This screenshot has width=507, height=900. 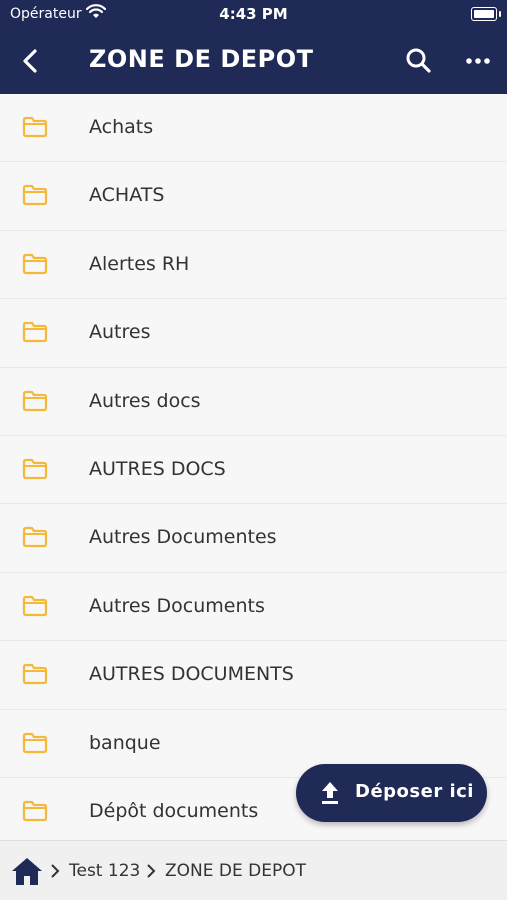 I want to click on folder-name: Dépôt documents, so click(x=174, y=810).